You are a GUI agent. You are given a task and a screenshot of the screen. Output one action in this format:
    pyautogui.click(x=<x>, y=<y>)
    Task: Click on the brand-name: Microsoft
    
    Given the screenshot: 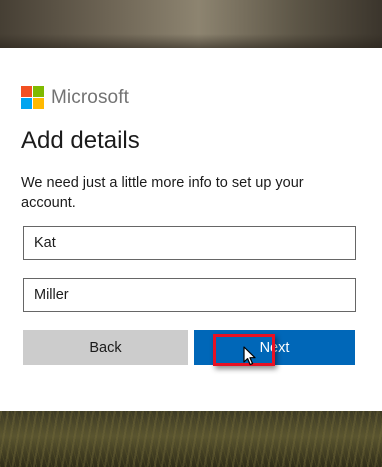 What is the action you would take?
    pyautogui.click(x=90, y=97)
    